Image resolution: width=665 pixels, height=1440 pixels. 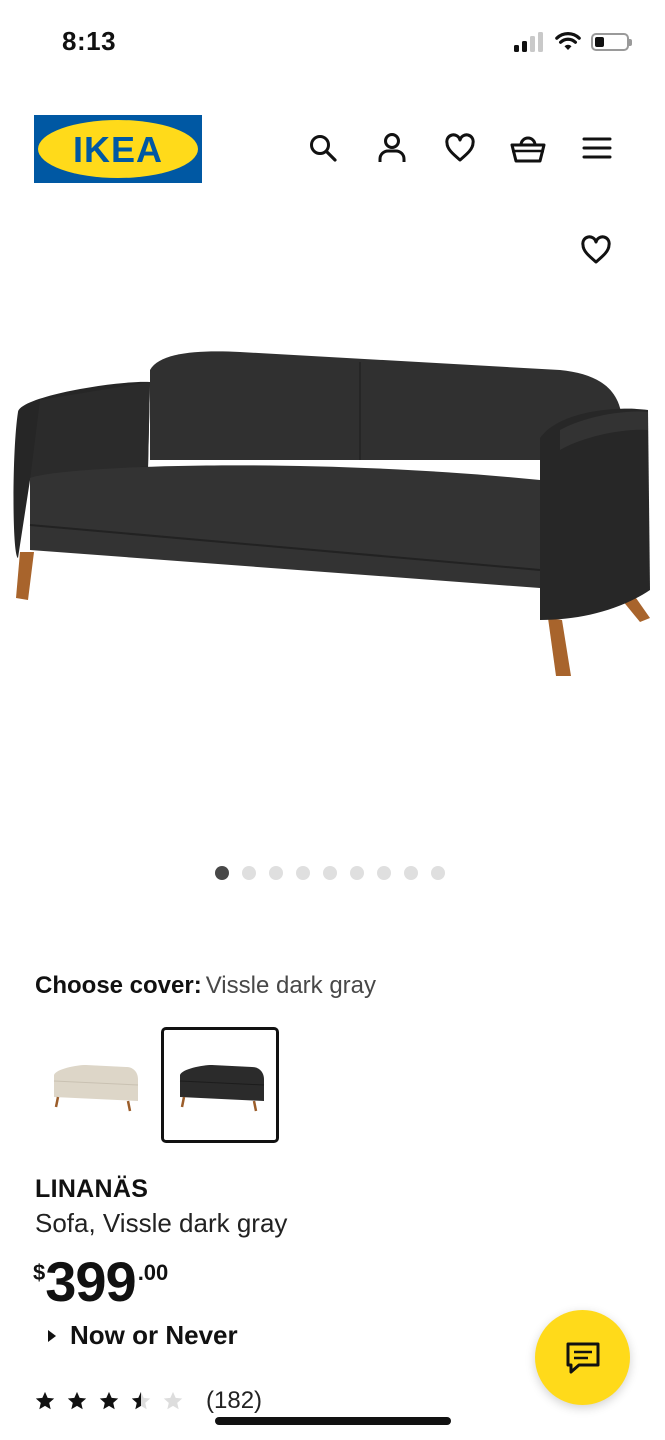 I want to click on image-carousel-indicator, so click(x=332, y=873).